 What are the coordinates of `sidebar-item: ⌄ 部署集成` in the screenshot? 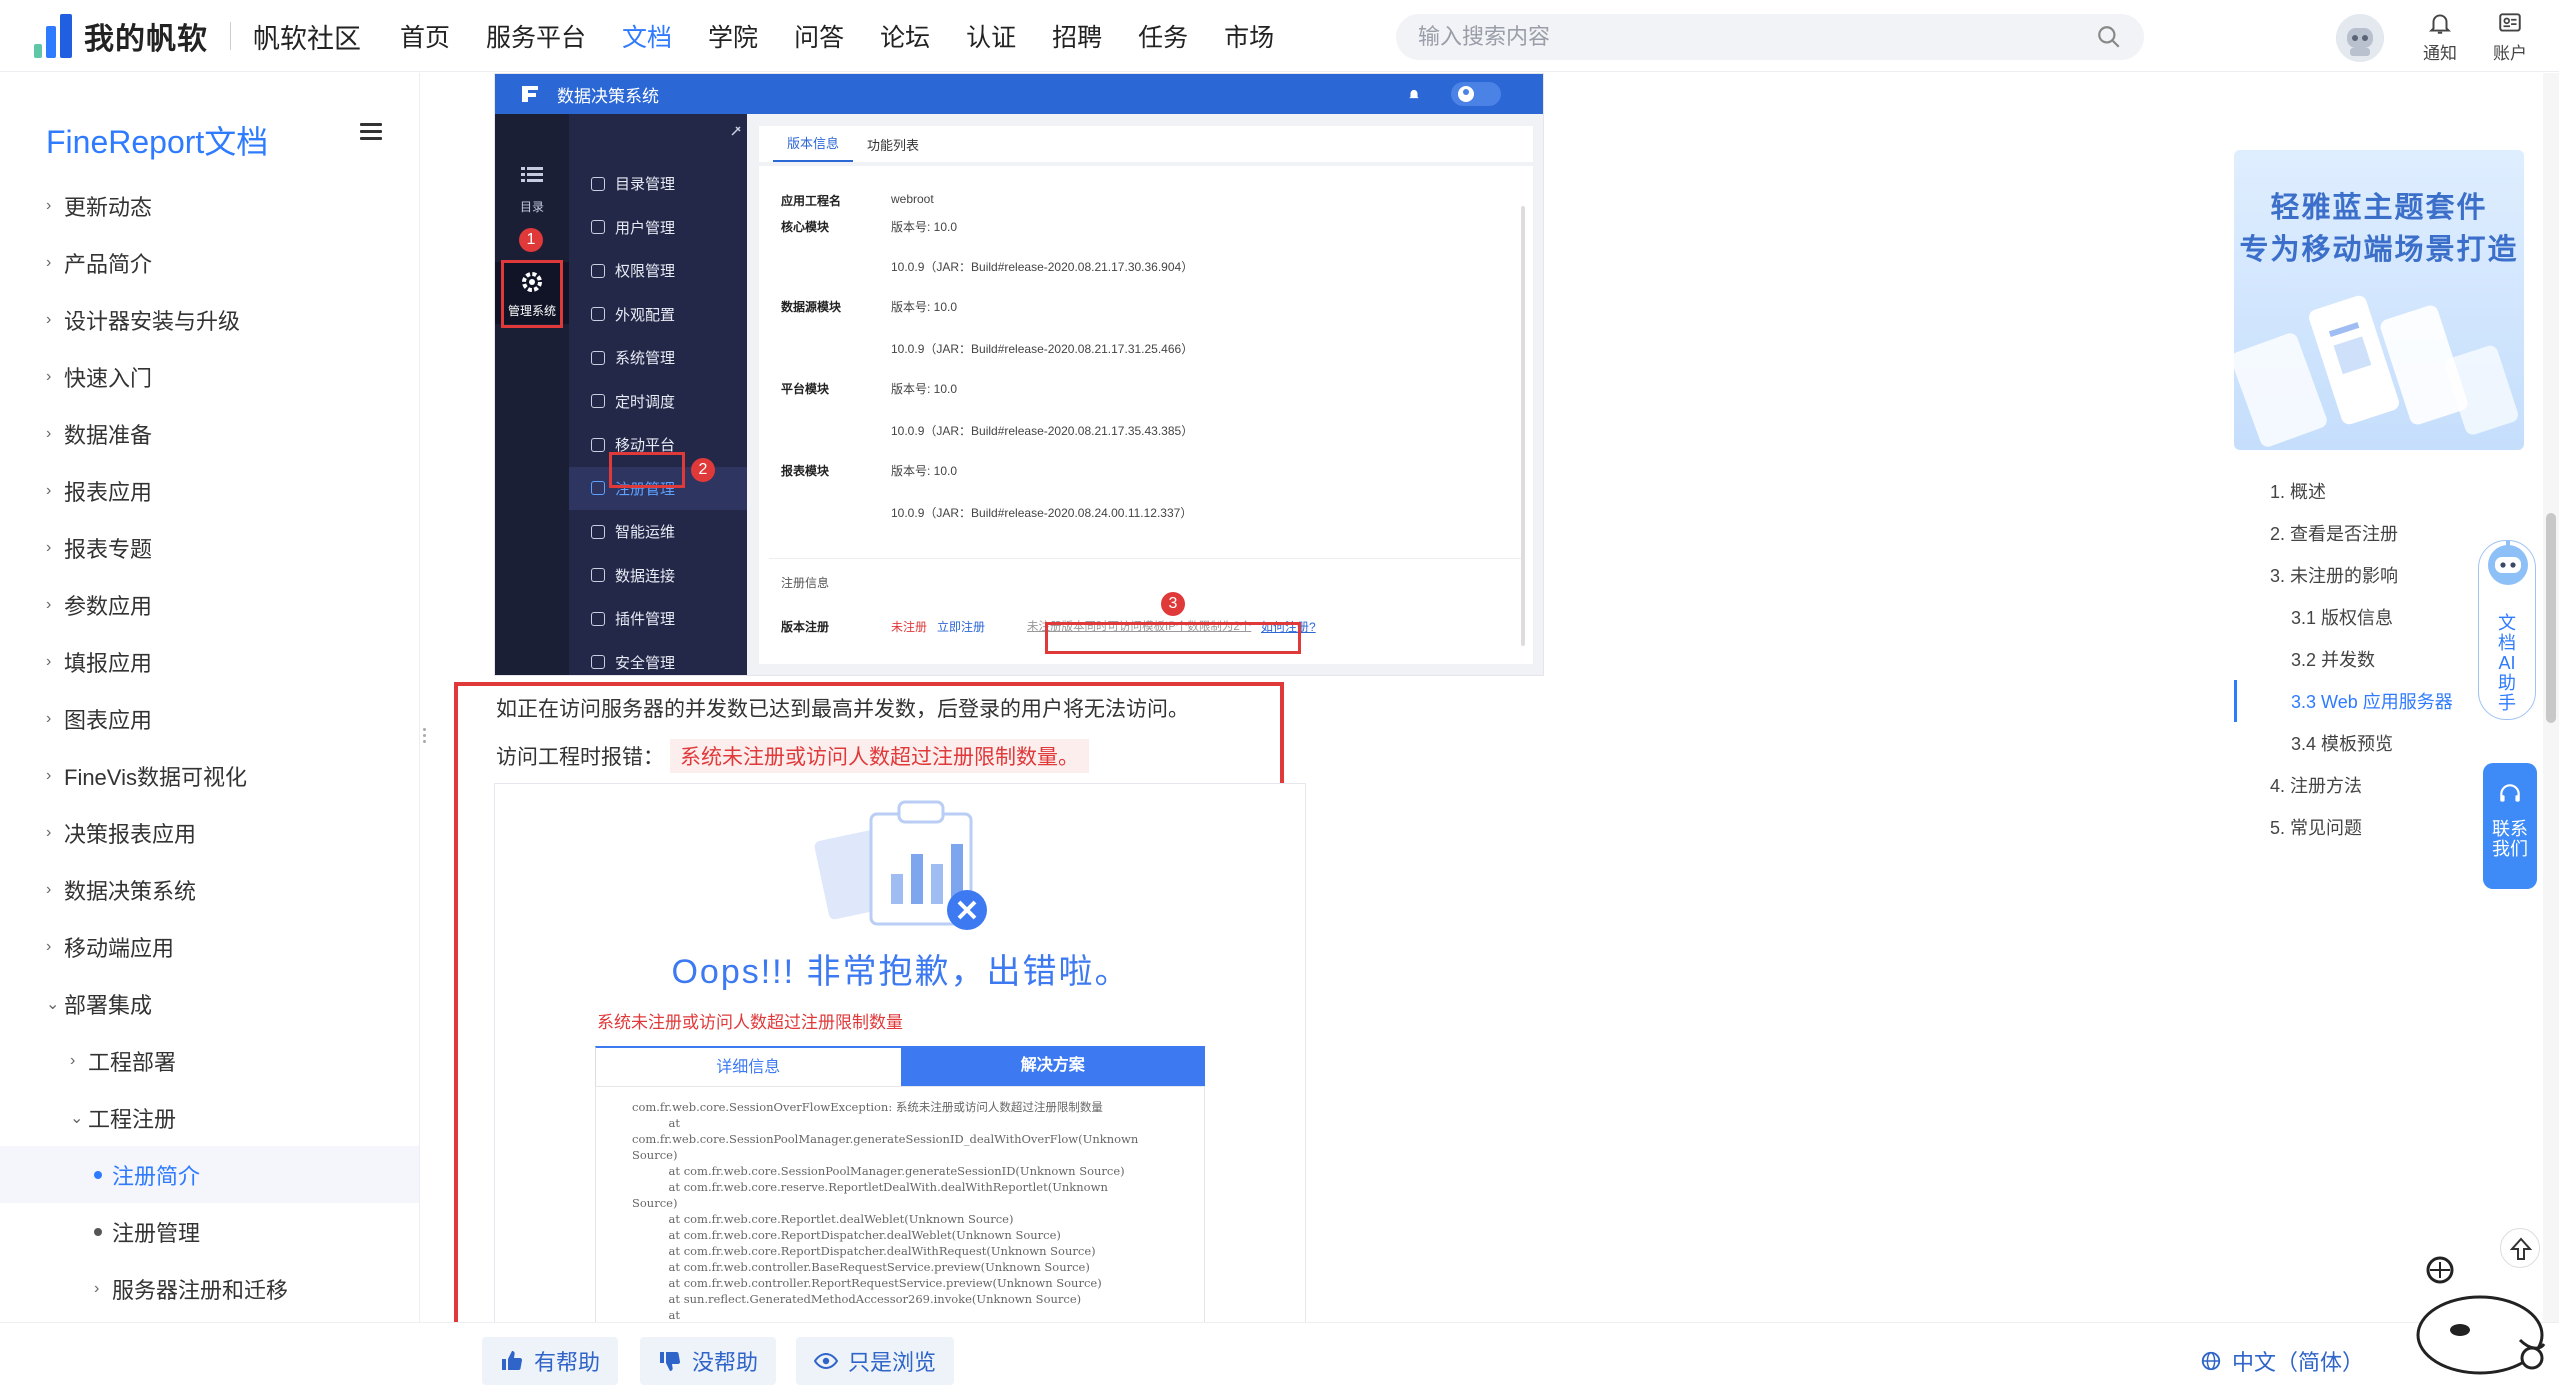 It's located at (209, 1003).